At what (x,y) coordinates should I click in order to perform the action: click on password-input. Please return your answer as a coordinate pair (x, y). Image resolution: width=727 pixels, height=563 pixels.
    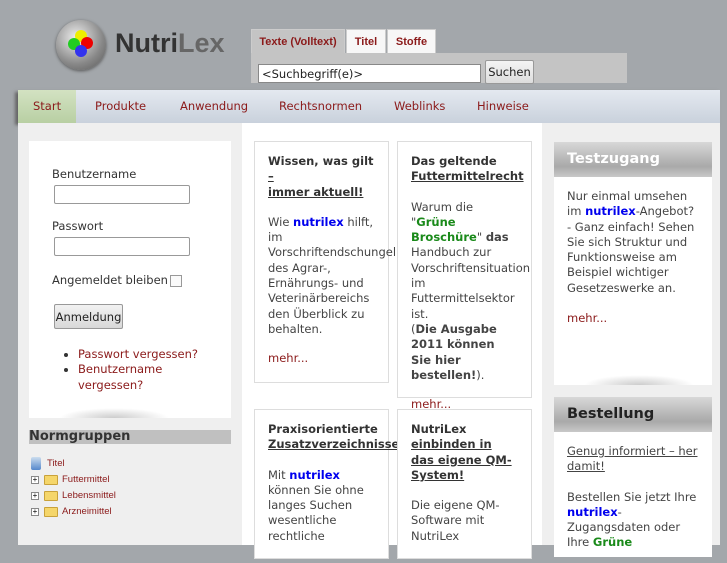
    Looking at the image, I should click on (122, 246).